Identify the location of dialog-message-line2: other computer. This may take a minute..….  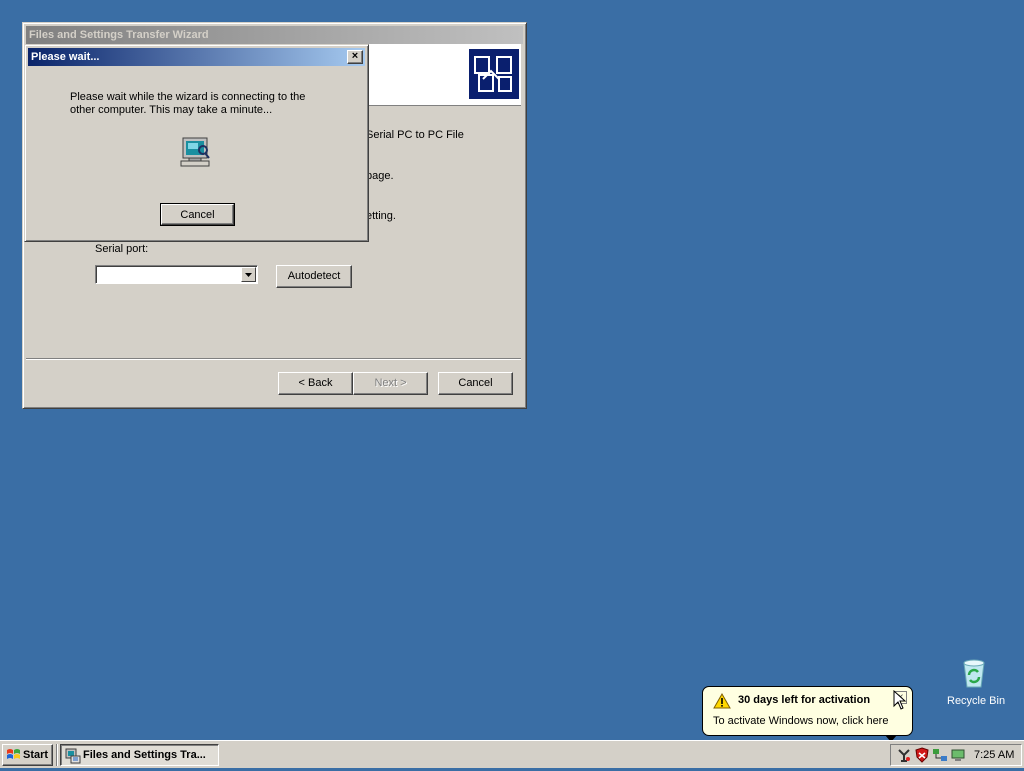
(171, 110).